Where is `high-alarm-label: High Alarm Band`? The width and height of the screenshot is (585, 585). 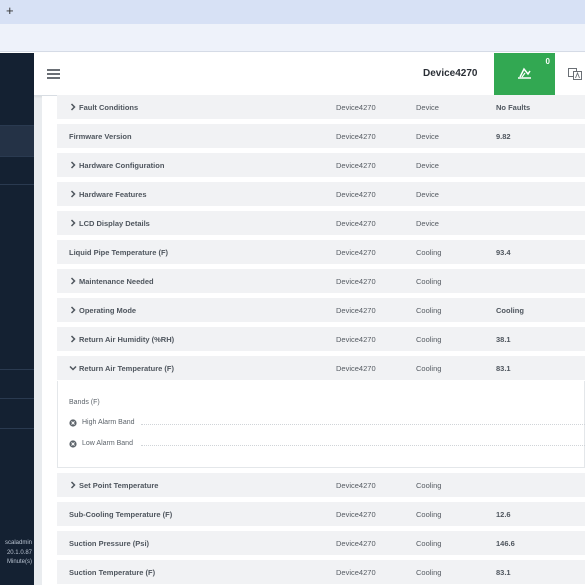
high-alarm-label: High Alarm Band is located at coordinates (108, 422).